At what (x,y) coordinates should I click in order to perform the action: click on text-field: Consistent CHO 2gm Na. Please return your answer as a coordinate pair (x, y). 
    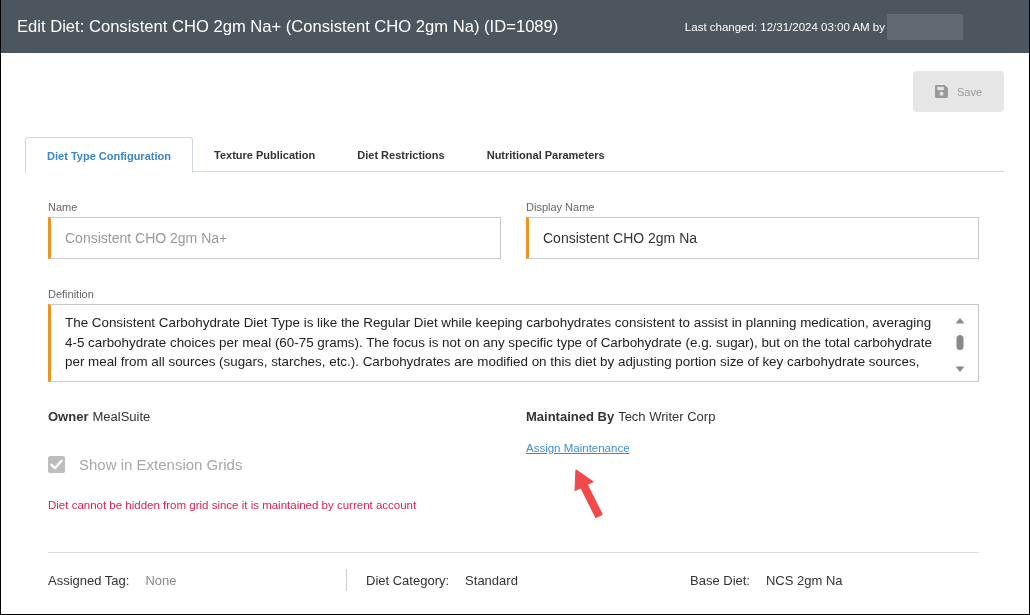
    Looking at the image, I should click on (752, 238).